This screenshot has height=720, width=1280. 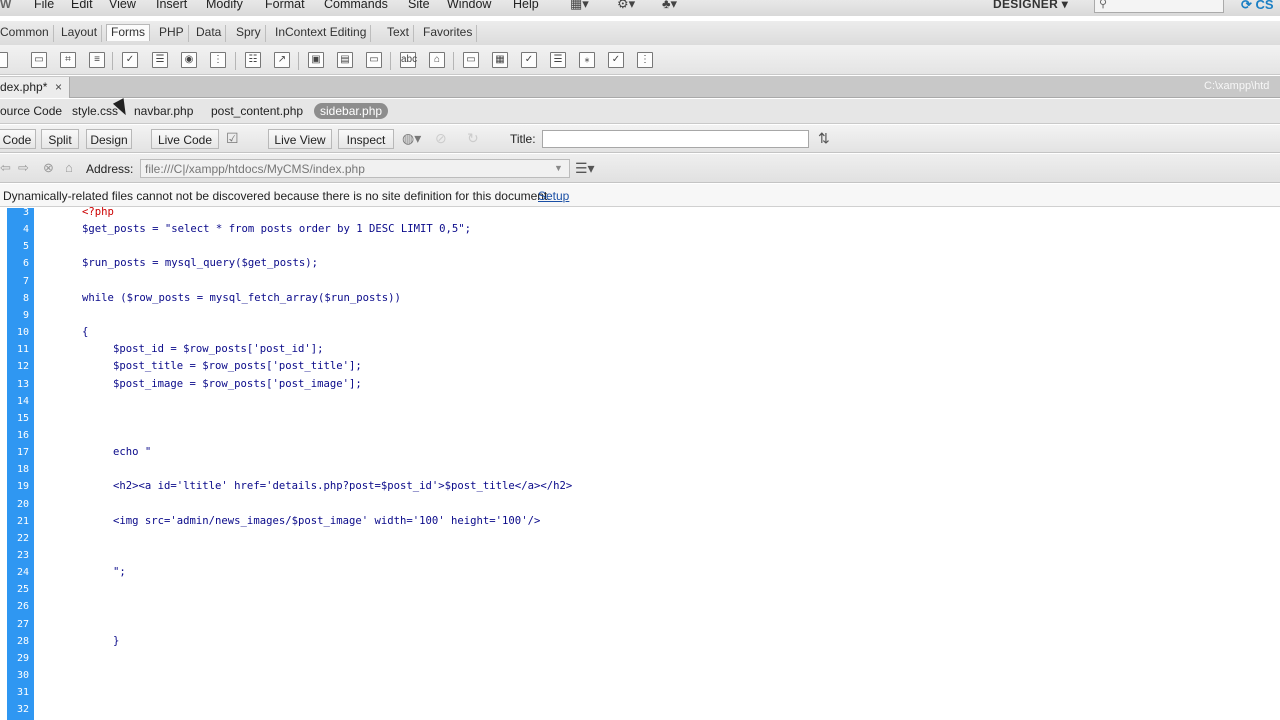 I want to click on forward-icon: ⇨, so click(x=23, y=168).